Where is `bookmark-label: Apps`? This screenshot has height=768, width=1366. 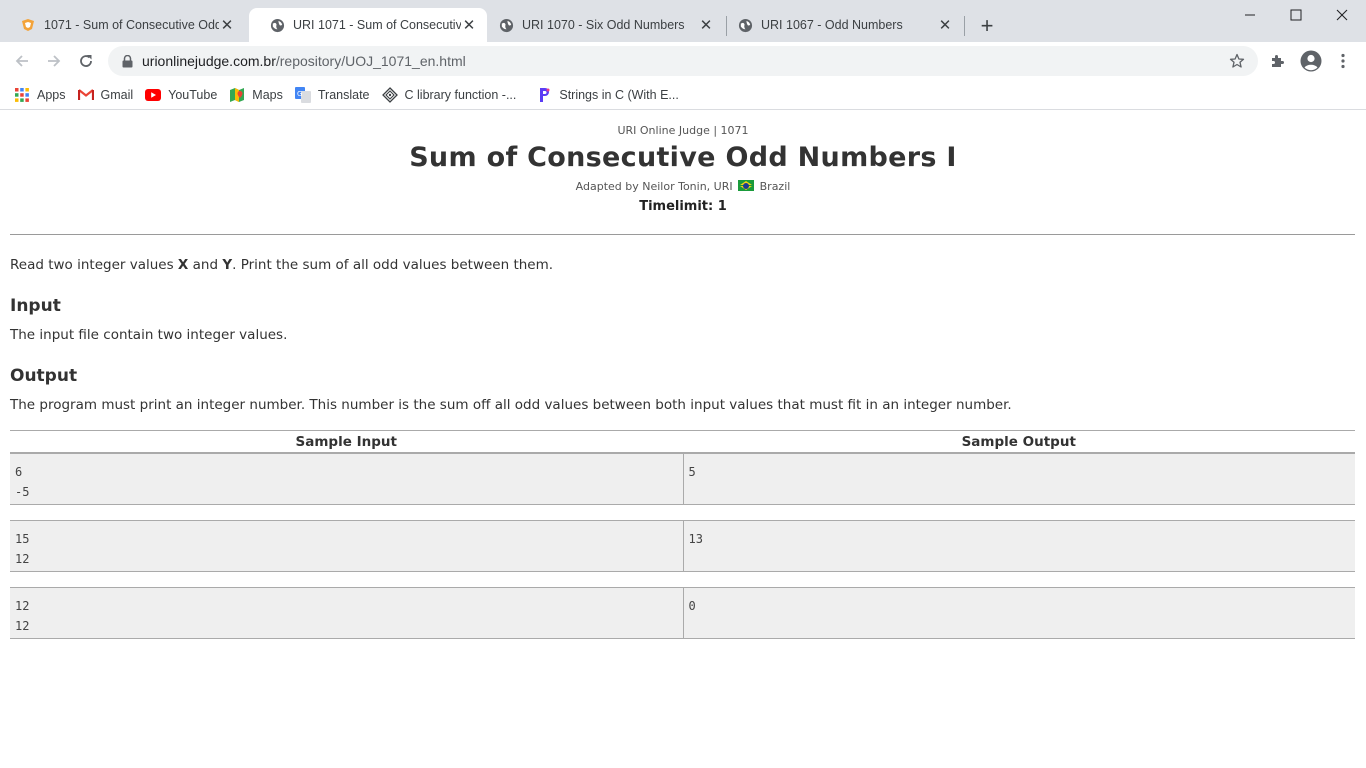
bookmark-label: Apps is located at coordinates (51, 94).